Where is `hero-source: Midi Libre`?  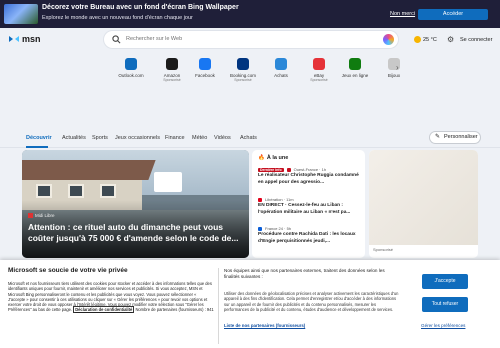 hero-source: Midi Libre is located at coordinates (41, 216).